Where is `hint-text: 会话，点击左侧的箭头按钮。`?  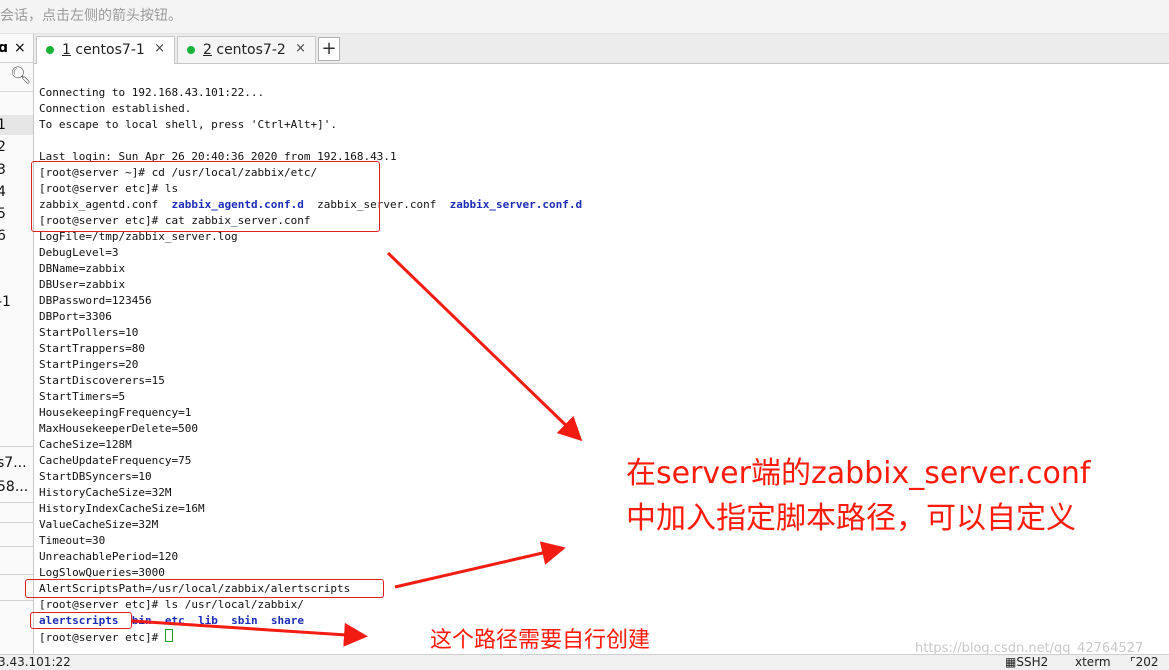 hint-text: 会话，点击左侧的箭头按钮。 is located at coordinates (91, 16).